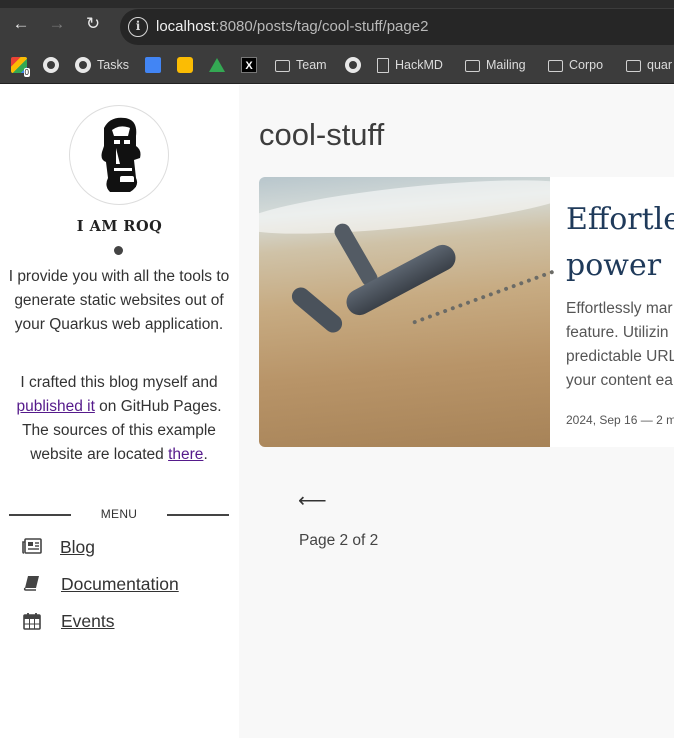 The image size is (674, 738). I want to click on forward-button: →, so click(57, 24).